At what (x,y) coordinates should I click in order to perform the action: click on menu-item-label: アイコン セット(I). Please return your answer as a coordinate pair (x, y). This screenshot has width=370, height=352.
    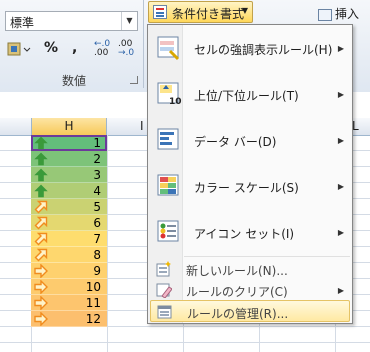
    Looking at the image, I should click on (244, 234).